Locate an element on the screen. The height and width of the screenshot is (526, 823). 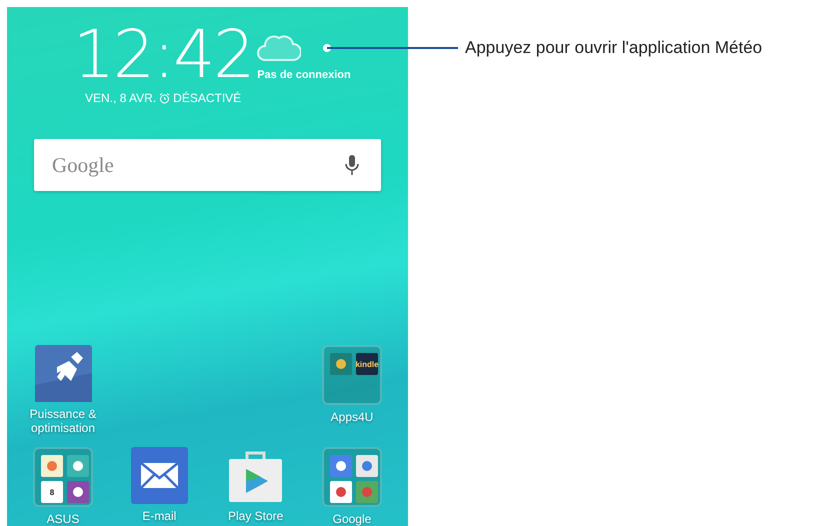
app-shortcut: Puissance & optimisation is located at coordinates (63, 390).